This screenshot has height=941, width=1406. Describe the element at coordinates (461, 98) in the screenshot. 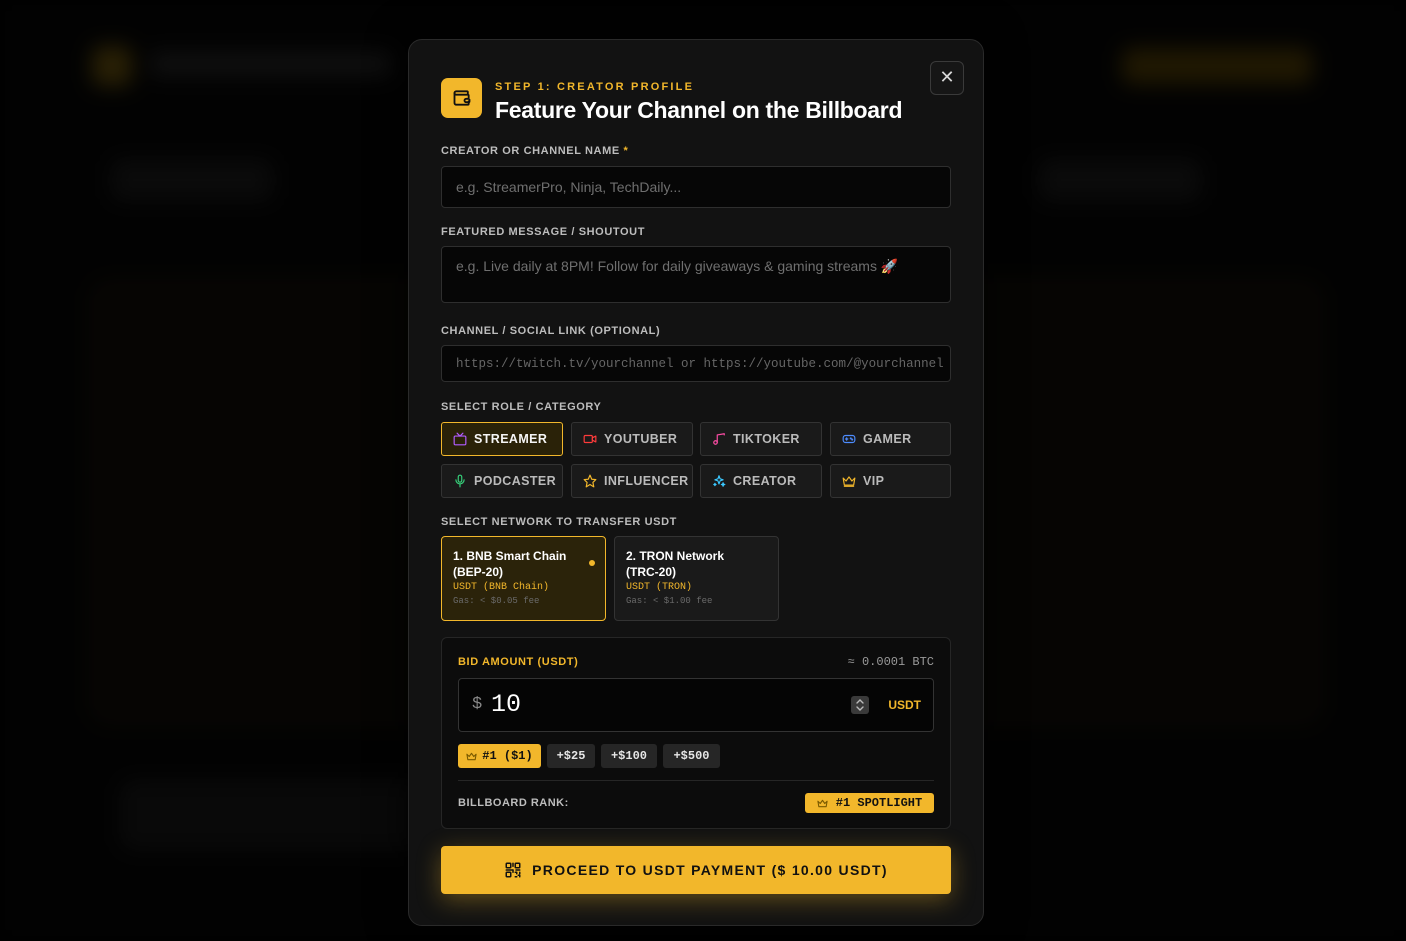

I see `wallet-icon` at that location.